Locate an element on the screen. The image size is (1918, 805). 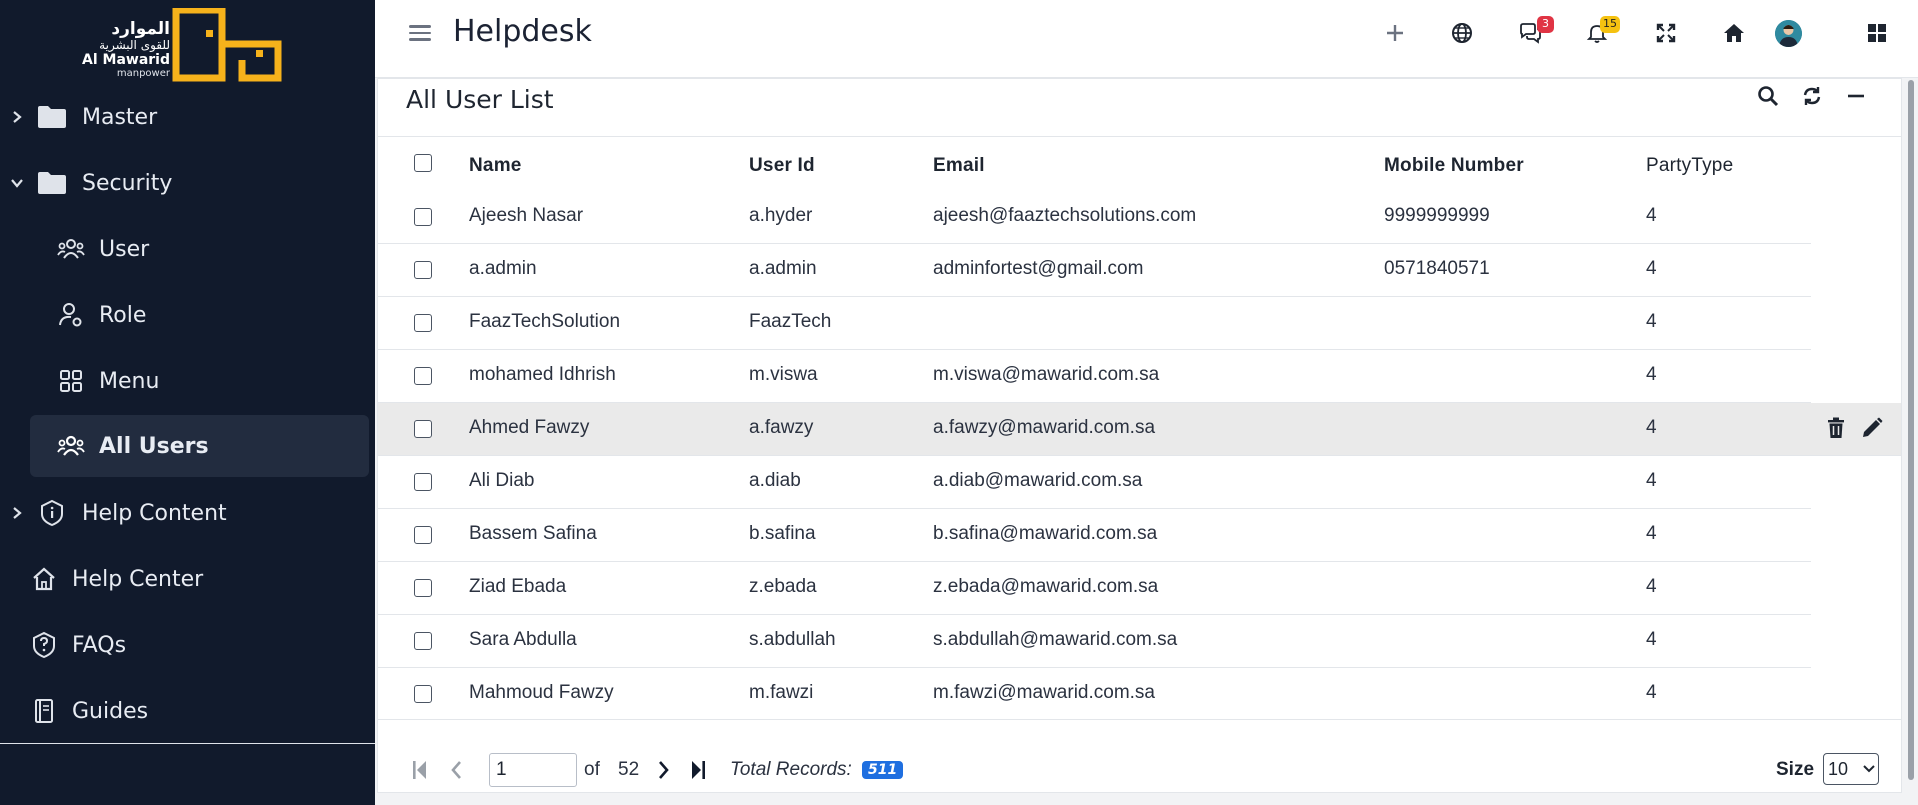
column-header-party-type: PartyType is located at coordinates (1689, 166).